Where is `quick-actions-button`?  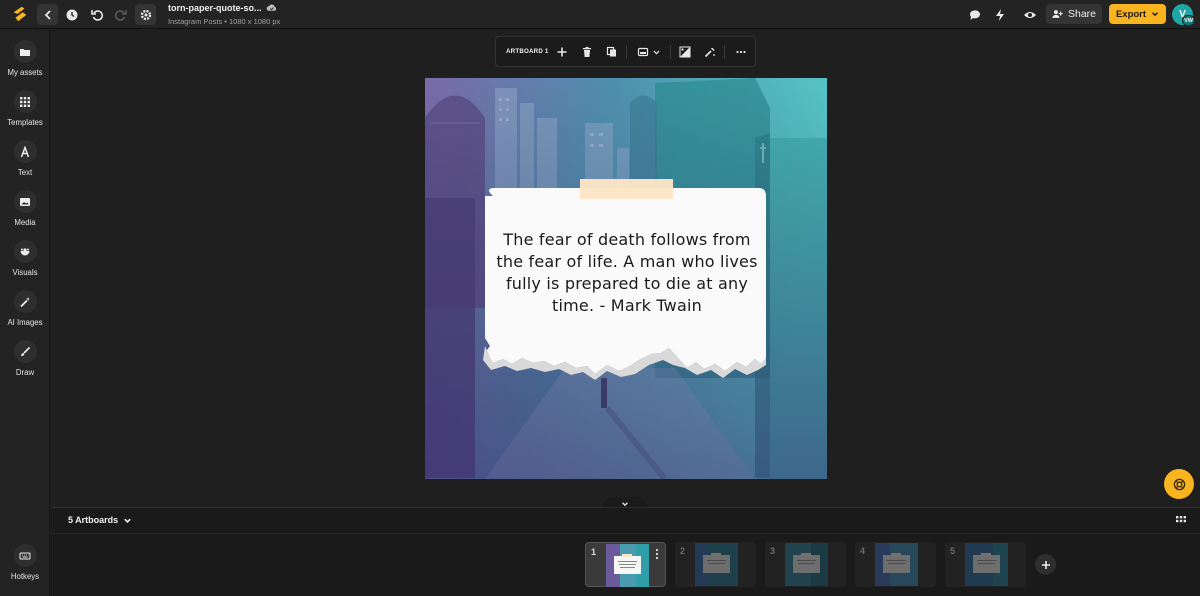
quick-actions-button is located at coordinates (999, 14).